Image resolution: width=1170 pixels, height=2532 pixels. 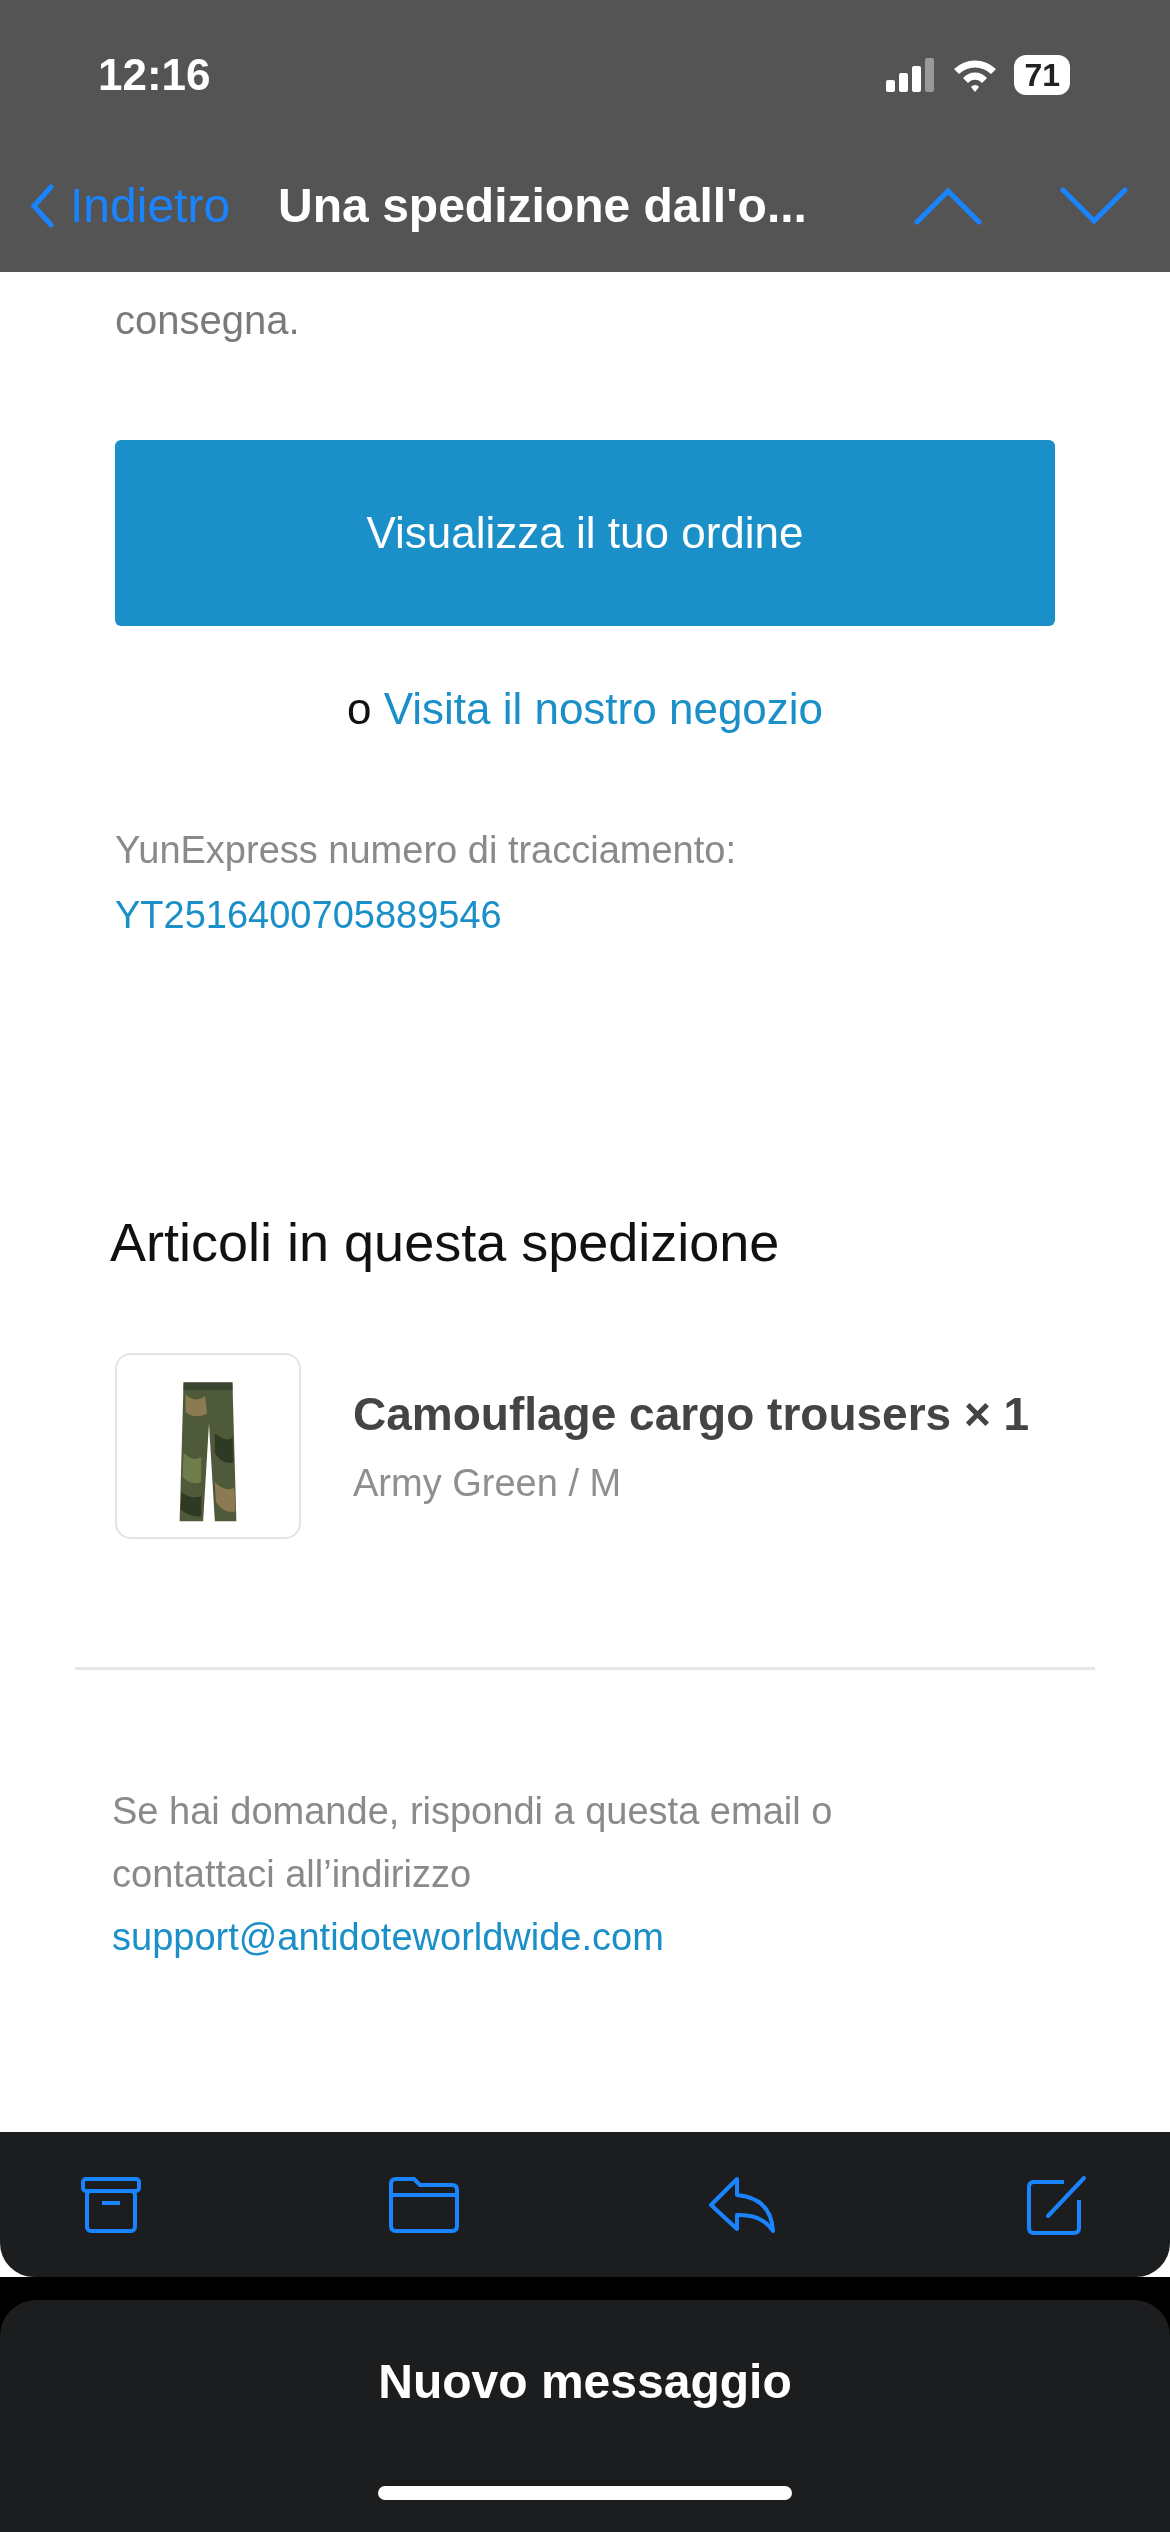 I want to click on store-line: o Visita il nostro negozio, so click(x=585, y=709).